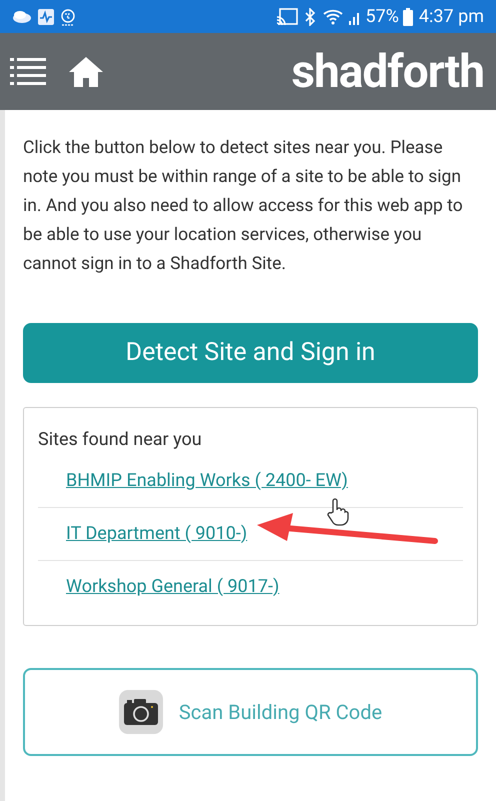 The height and width of the screenshot is (801, 496). Describe the element at coordinates (407, 17) in the screenshot. I see `battery-icon` at that location.